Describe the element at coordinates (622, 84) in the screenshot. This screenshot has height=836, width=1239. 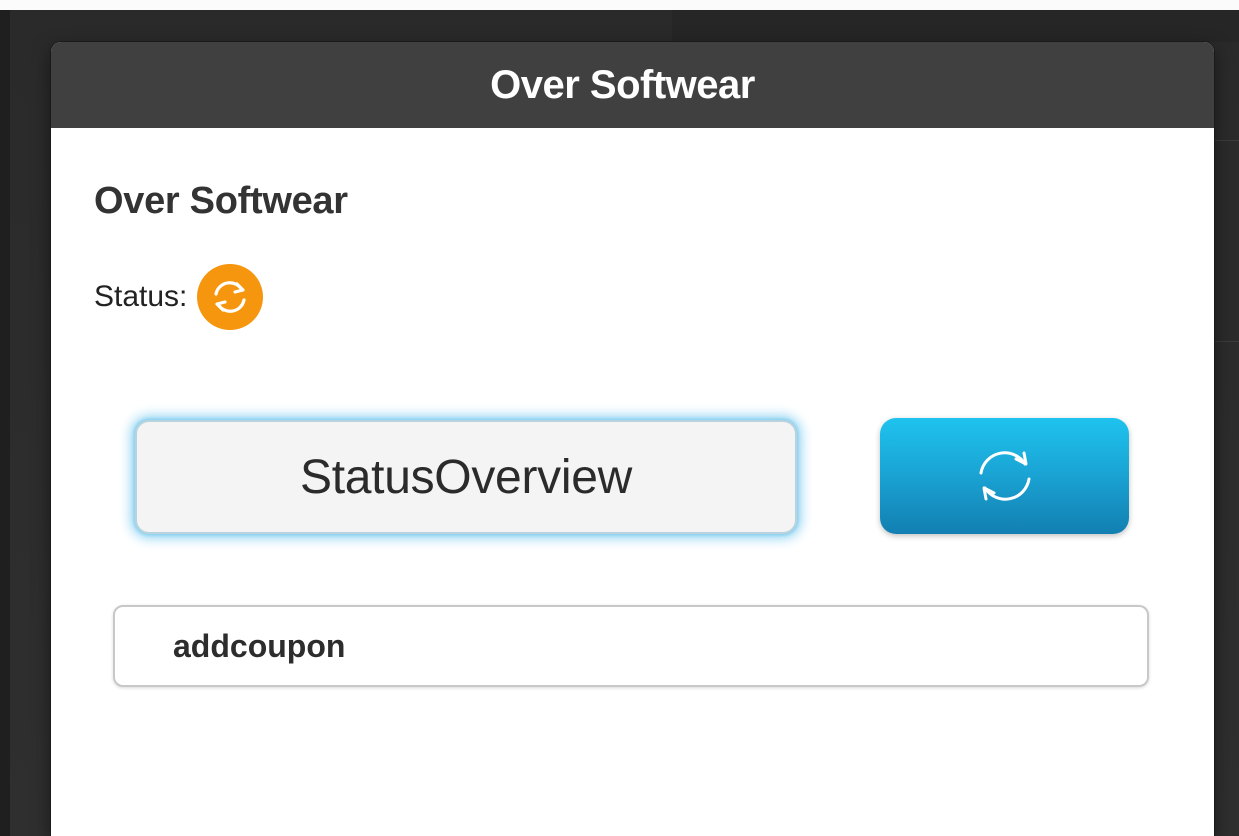
I see `window-title: Over Softwear` at that location.